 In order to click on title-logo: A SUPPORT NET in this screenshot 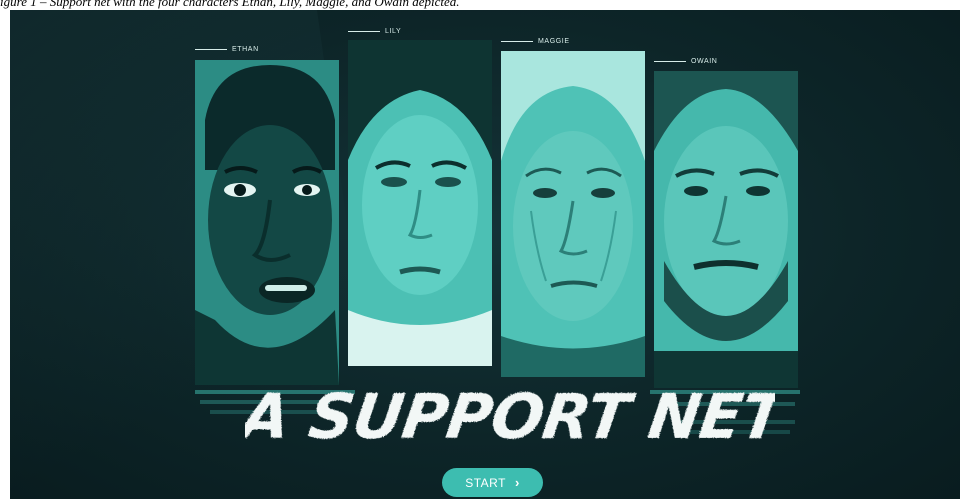, I will do `click(510, 416)`.